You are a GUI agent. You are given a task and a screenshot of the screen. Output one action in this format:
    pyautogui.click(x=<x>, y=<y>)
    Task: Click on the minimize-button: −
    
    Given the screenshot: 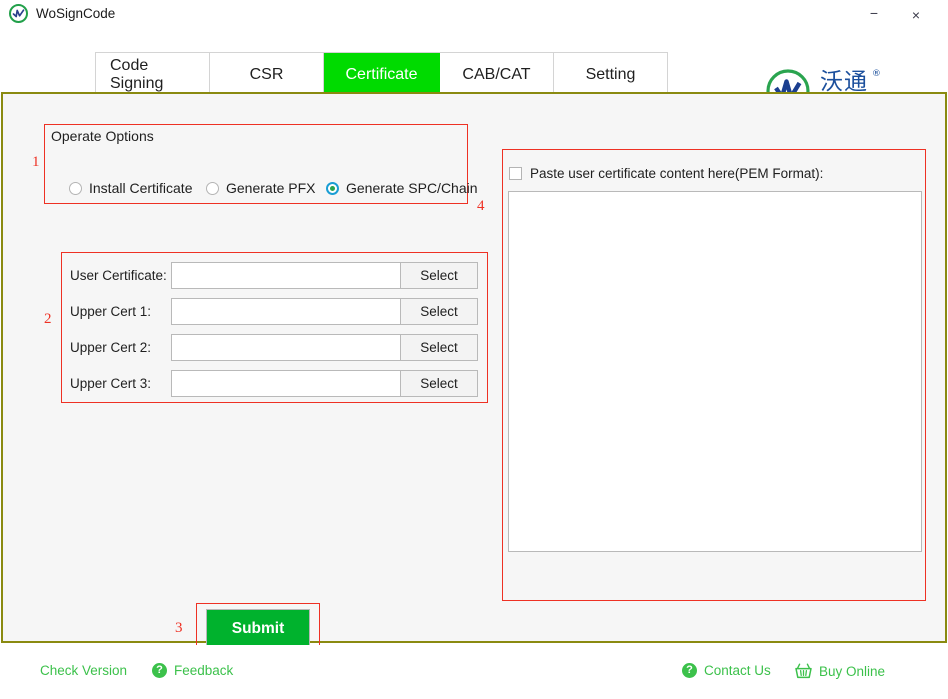 What is the action you would take?
    pyautogui.click(x=874, y=15)
    